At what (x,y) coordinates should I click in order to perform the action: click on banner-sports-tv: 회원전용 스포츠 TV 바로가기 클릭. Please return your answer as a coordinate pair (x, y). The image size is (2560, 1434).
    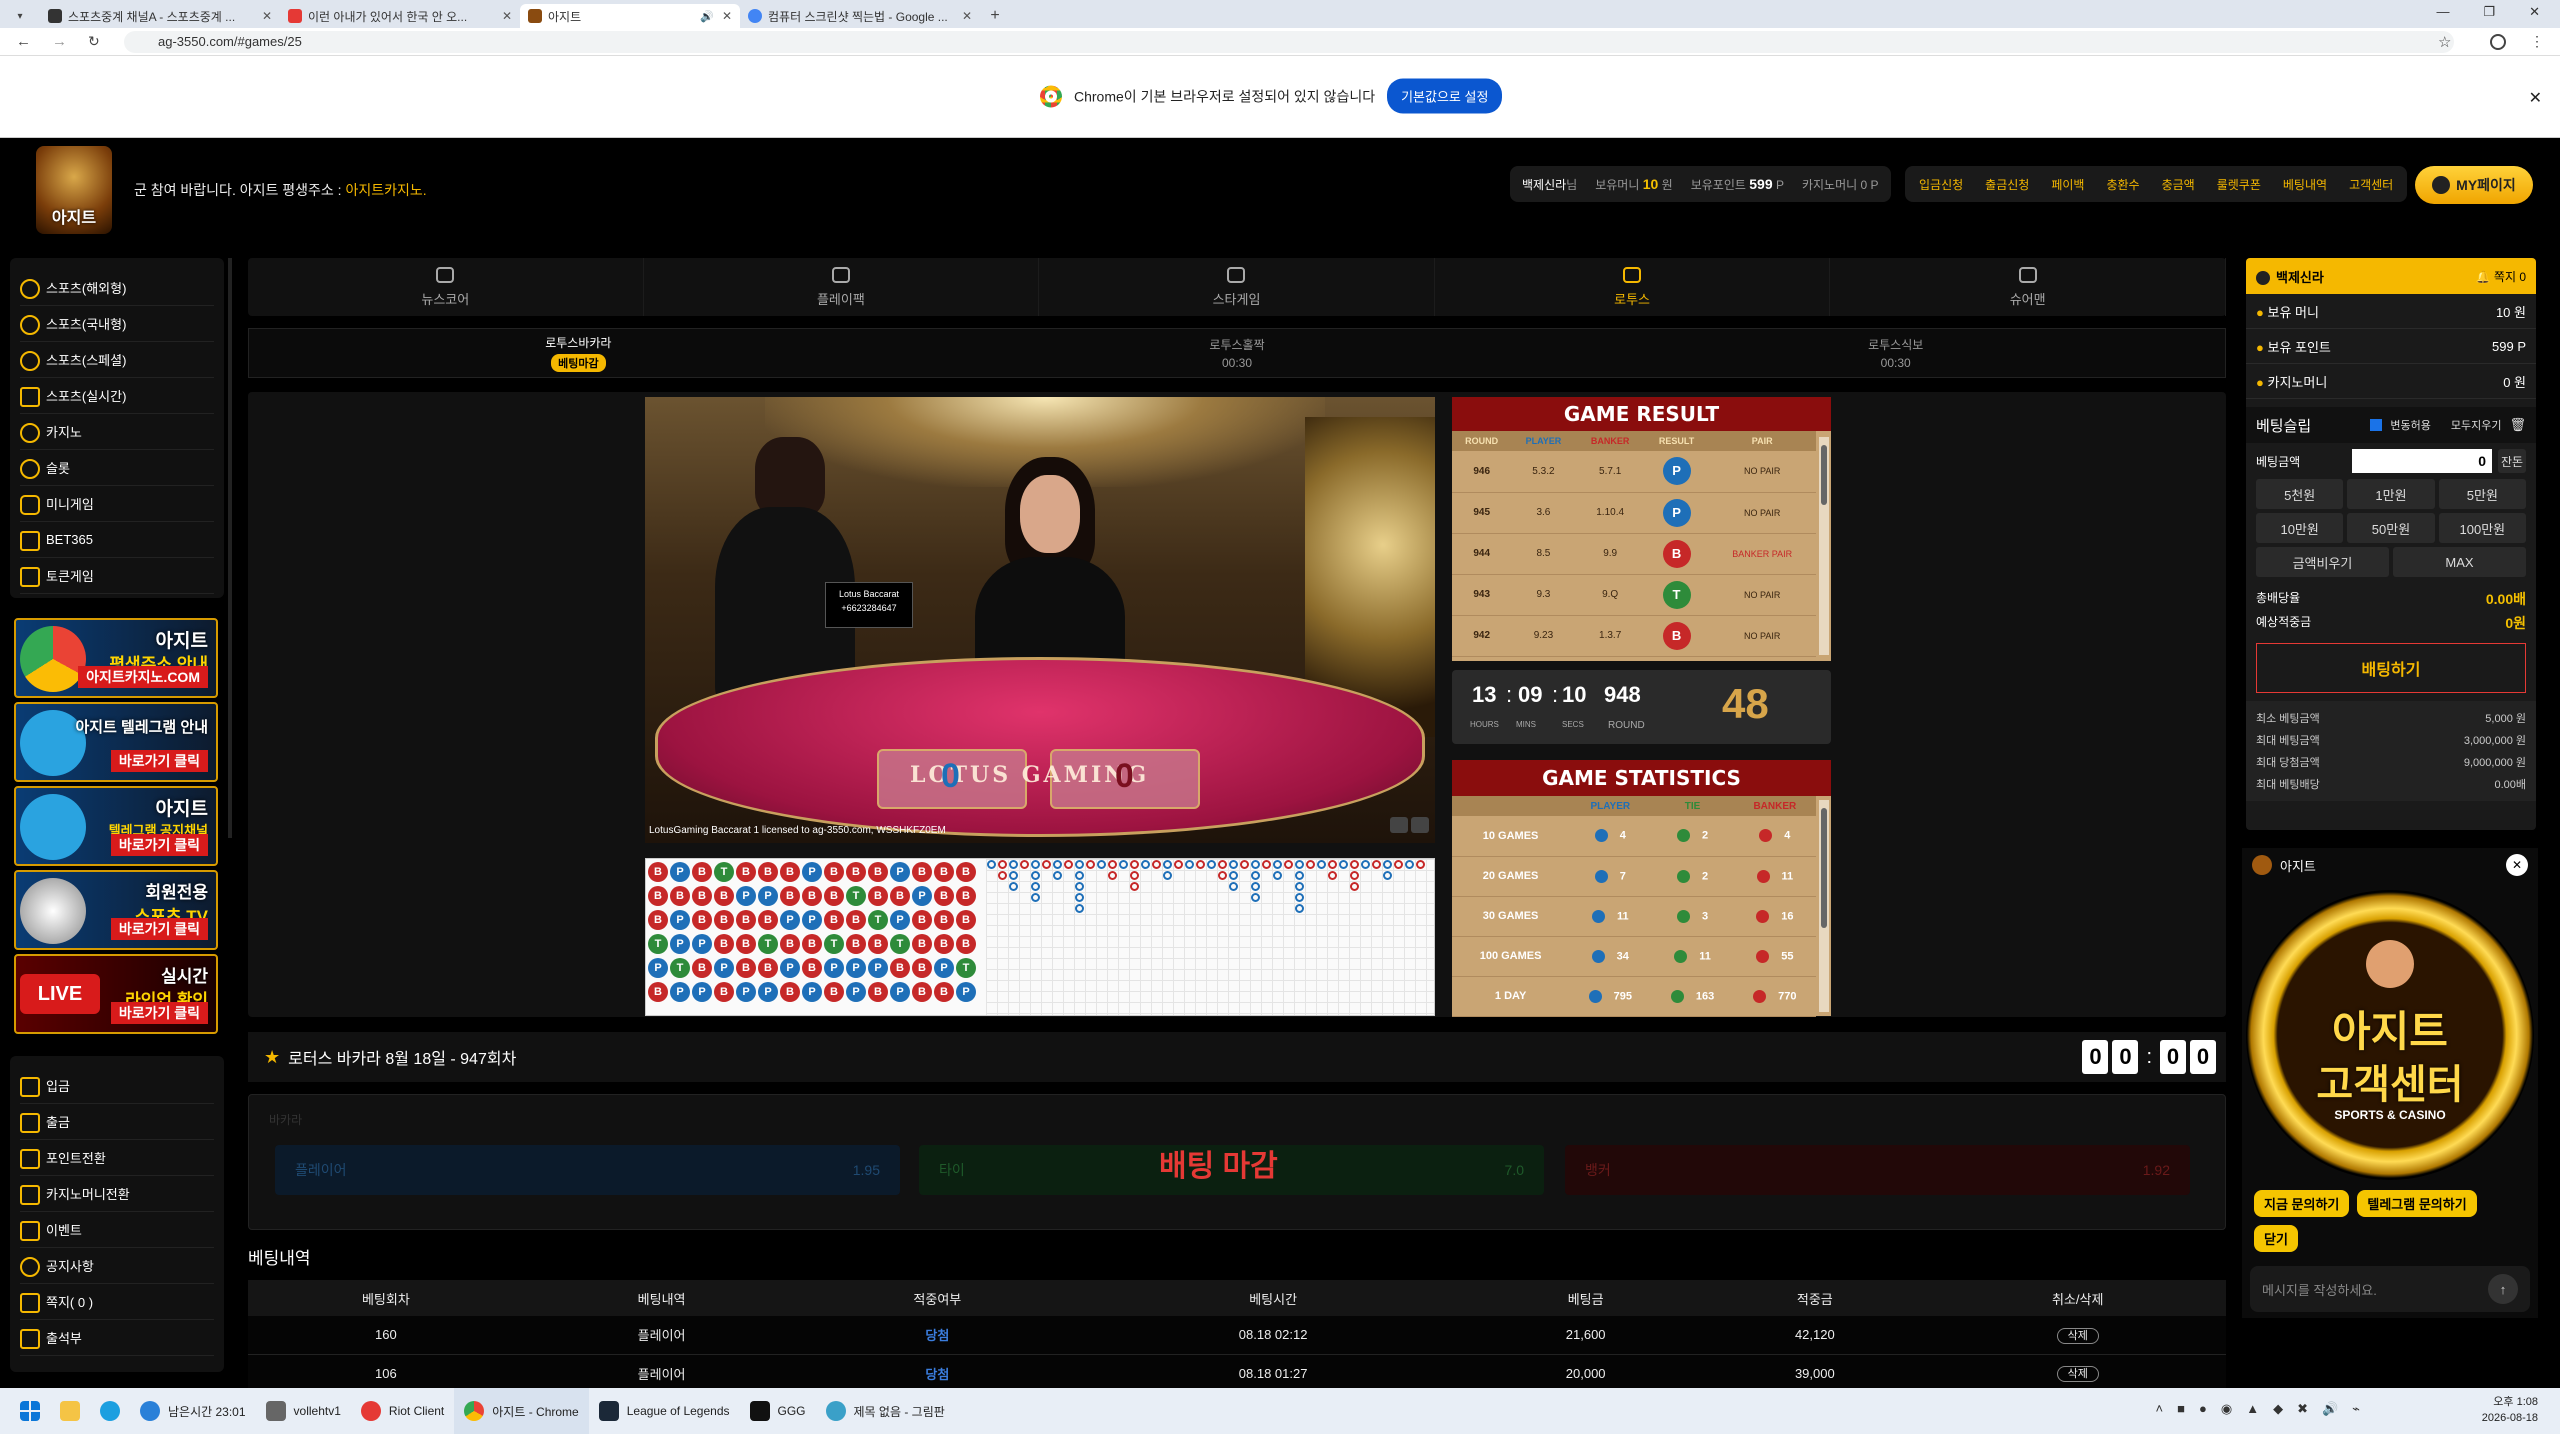
    Looking at the image, I should click on (116, 910).